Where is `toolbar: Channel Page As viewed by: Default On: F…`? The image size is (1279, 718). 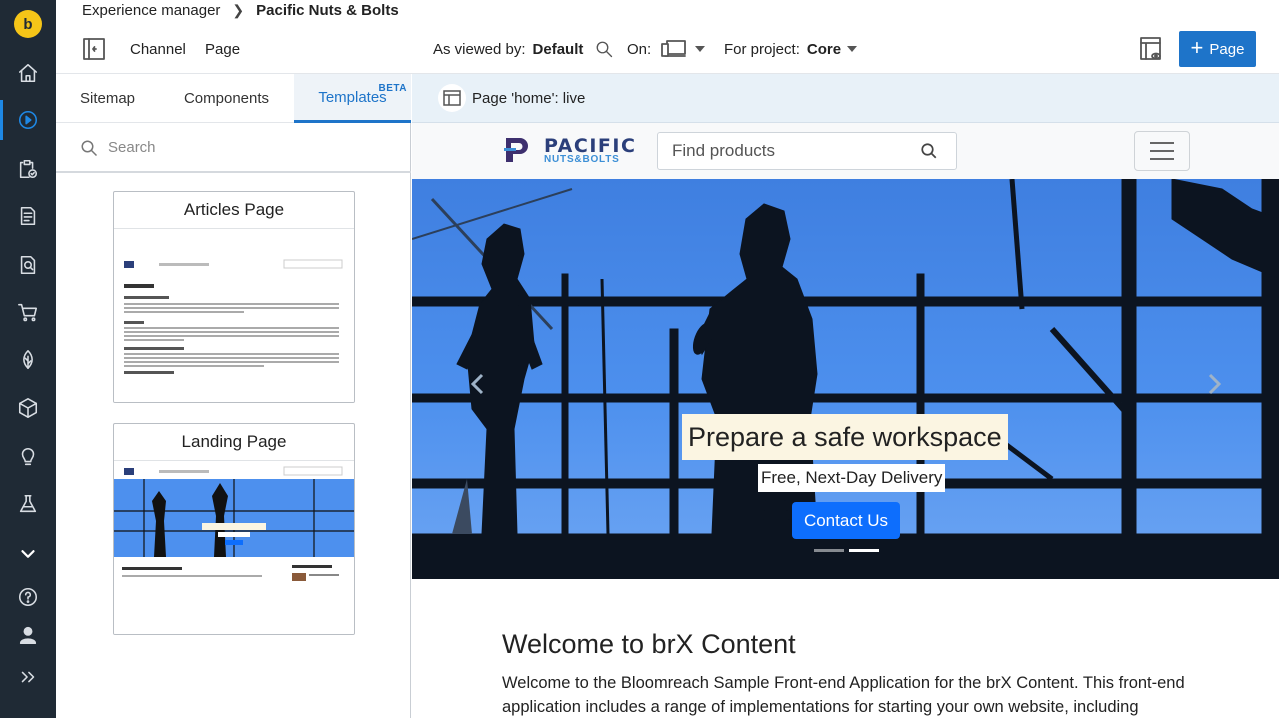
toolbar: Channel Page As viewed by: Default On: F… is located at coordinates (667, 49).